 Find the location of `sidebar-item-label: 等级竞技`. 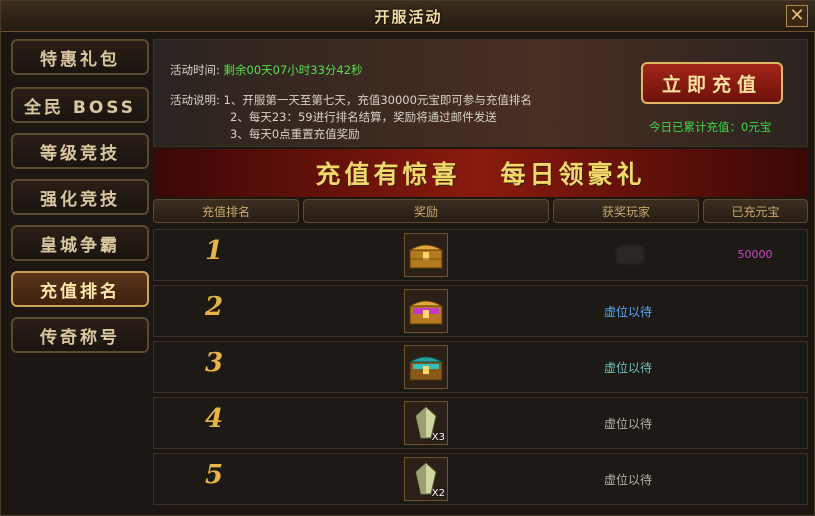

sidebar-item-label: 等级竞技 is located at coordinates (80, 153).